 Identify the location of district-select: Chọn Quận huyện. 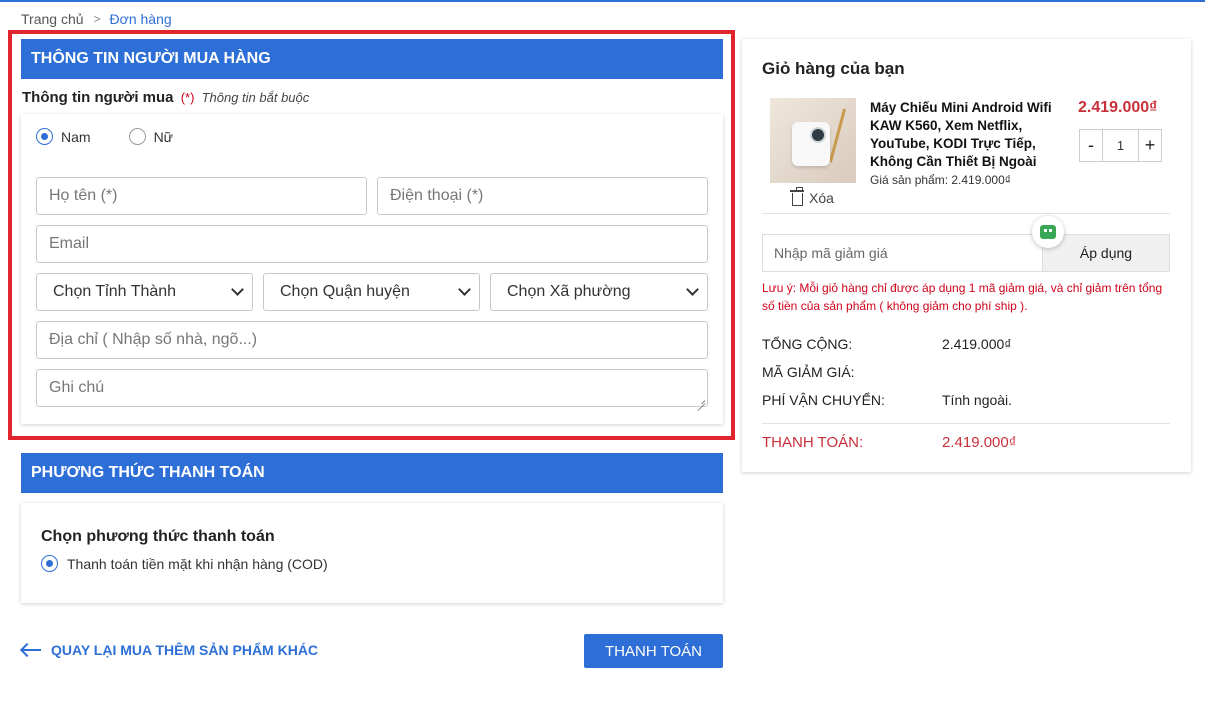
(371, 292).